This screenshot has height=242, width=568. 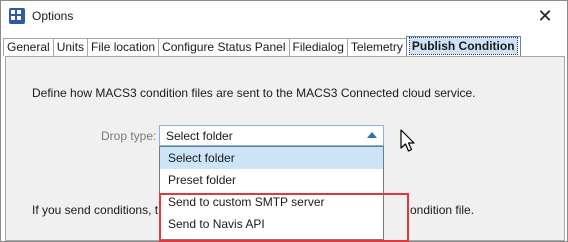 I want to click on option-send-to-custom-smtp-server: Send to custom SMTP server, so click(x=271, y=202).